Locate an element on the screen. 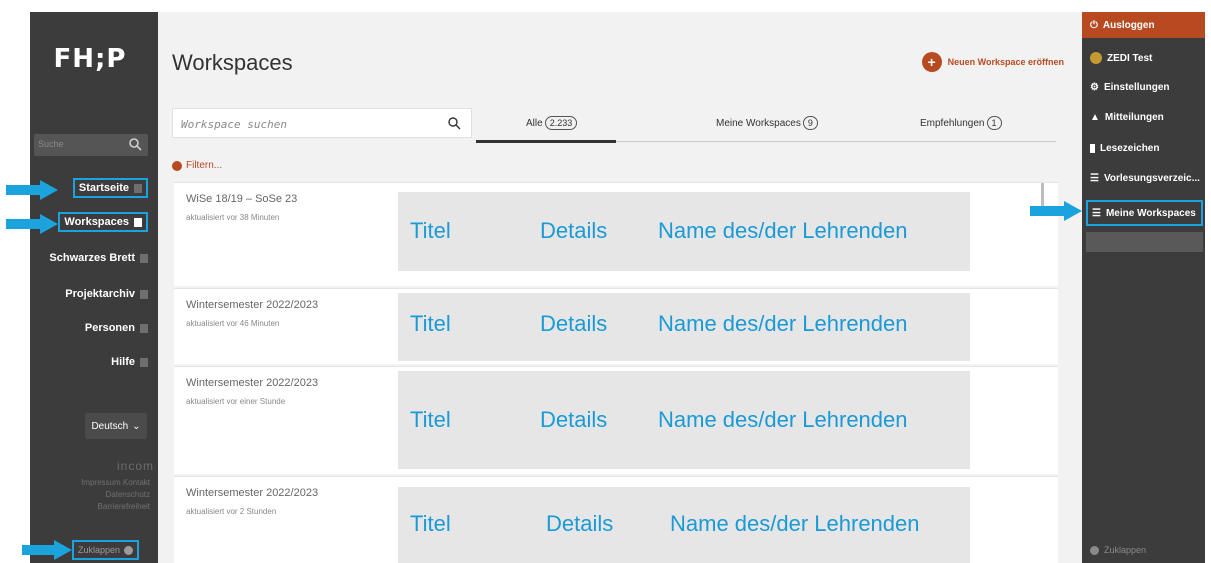 The image size is (1211, 563). my-workspaces-panel is located at coordinates (1144, 242).